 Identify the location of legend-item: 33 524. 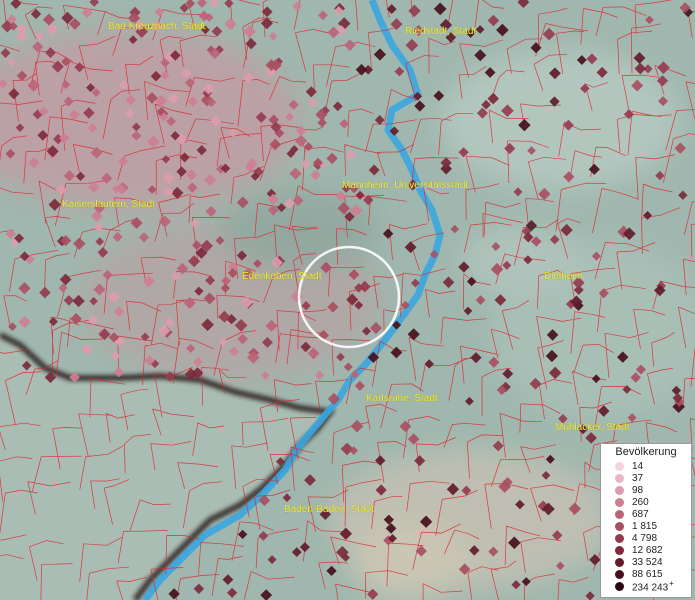
(646, 562).